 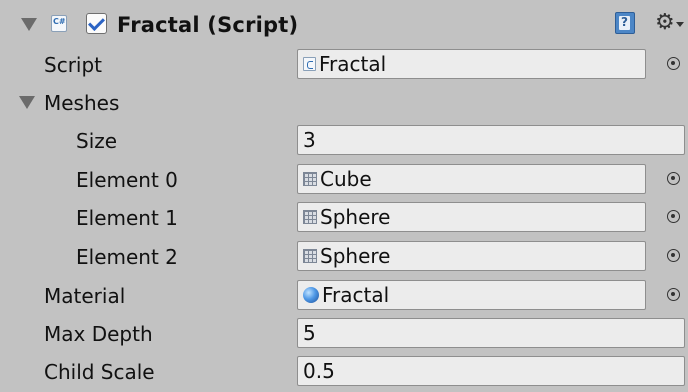 I want to click on mesh-element-row: Element 1 Sphere, so click(x=344, y=218).